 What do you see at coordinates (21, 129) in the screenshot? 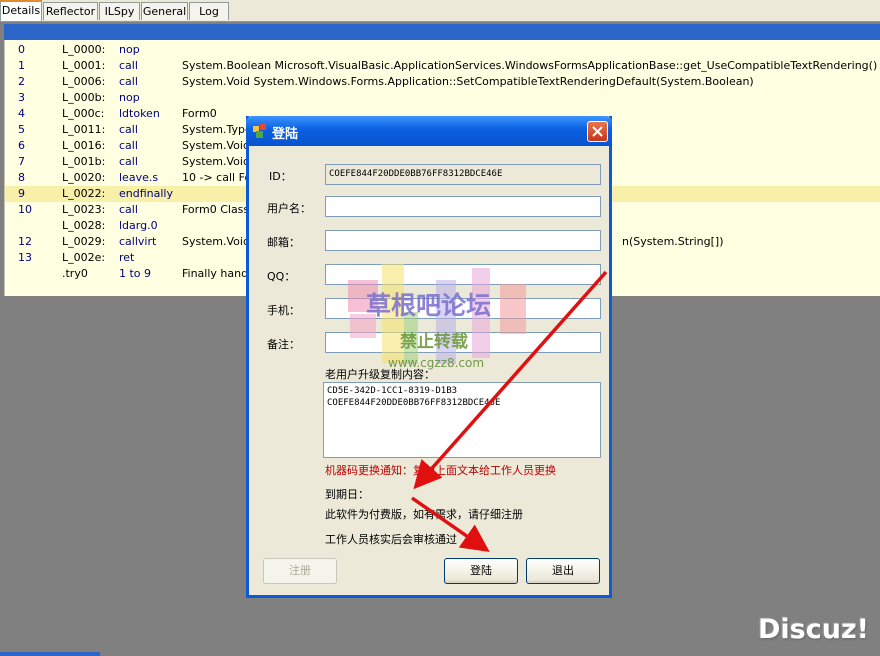
I see `code-idx: 5` at bounding box center [21, 129].